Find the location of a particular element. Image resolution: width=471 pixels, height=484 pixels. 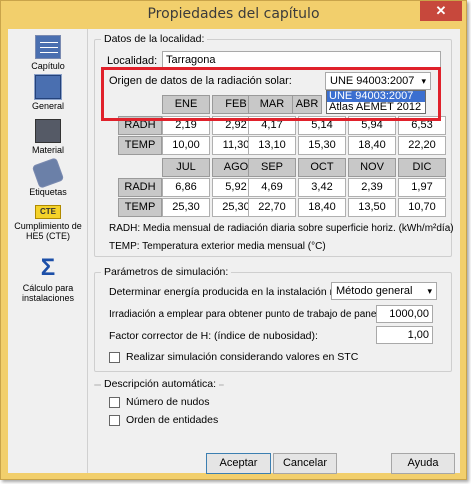

sidebar-item-capitulo: Capítulo is located at coordinates (48, 53).